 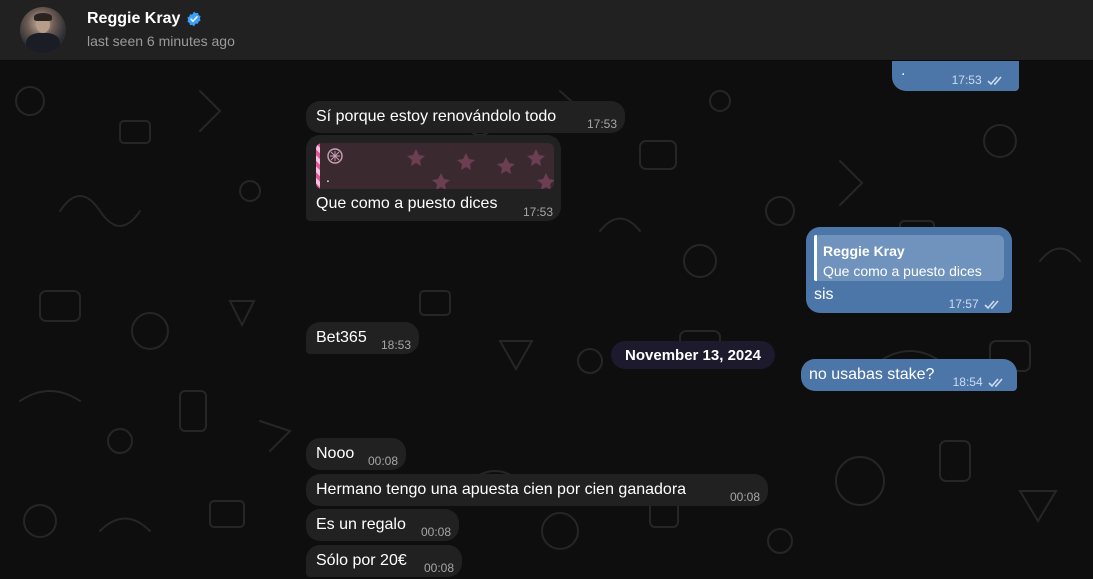 What do you see at coordinates (864, 251) in the screenshot?
I see `reply-author: Reggie Kray` at bounding box center [864, 251].